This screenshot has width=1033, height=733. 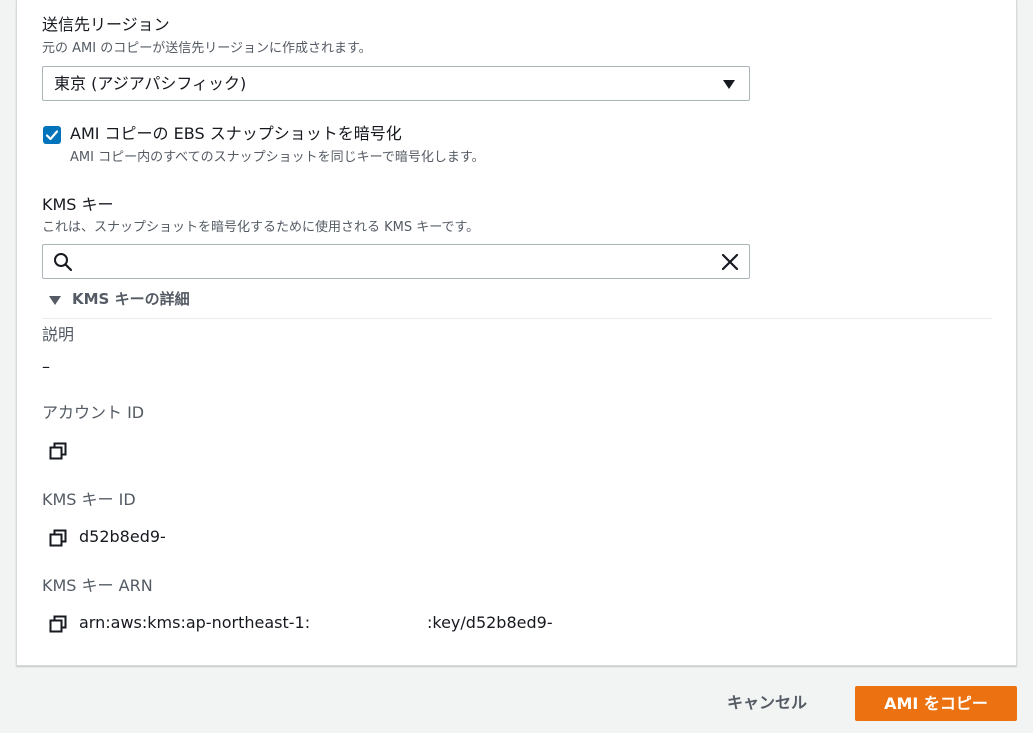 What do you see at coordinates (46, 366) in the screenshot?
I see `kms-description-value: –` at bounding box center [46, 366].